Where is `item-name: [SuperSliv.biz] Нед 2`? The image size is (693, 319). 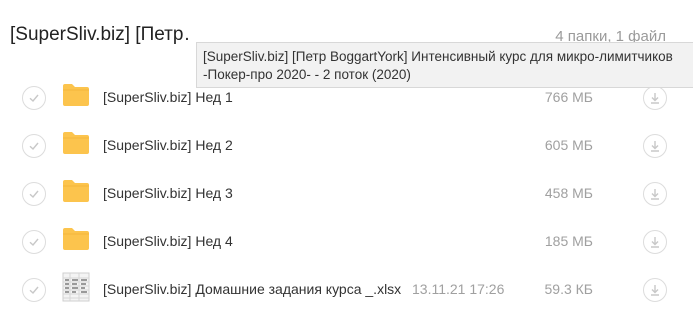
item-name: [SuperSliv.biz] Нед 2 is located at coordinates (168, 145).